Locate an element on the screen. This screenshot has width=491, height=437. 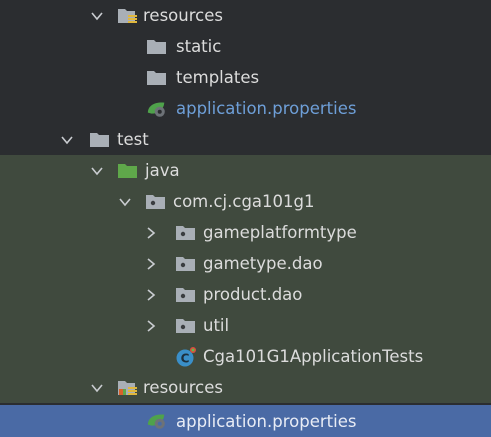
tree-row-label: gameplatformtype is located at coordinates (280, 232).